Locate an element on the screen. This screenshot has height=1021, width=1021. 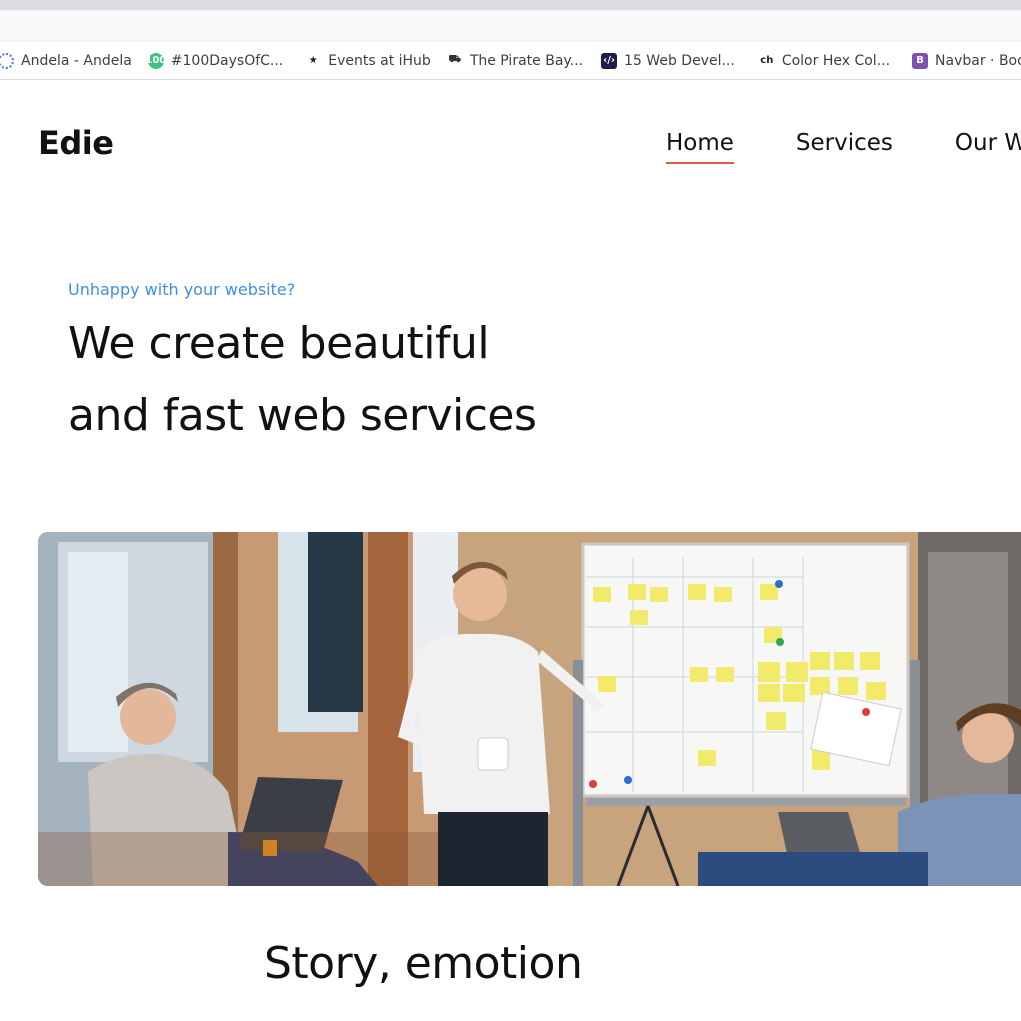
hero-headline-line-2: and fast web services is located at coordinates (302, 415).